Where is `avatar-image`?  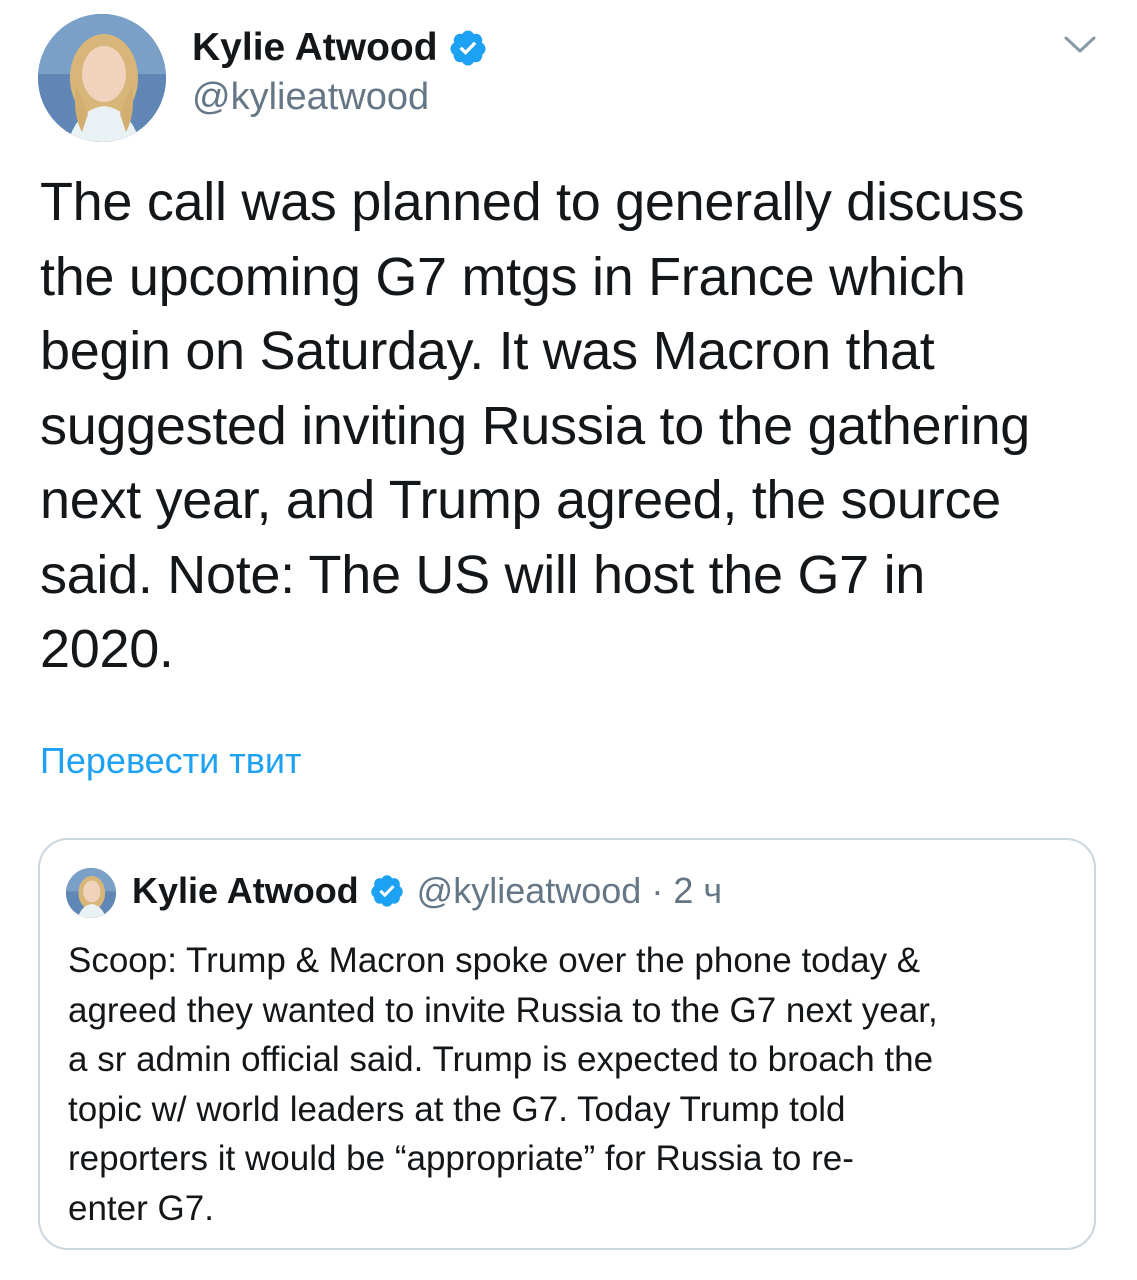
avatar-image is located at coordinates (102, 78).